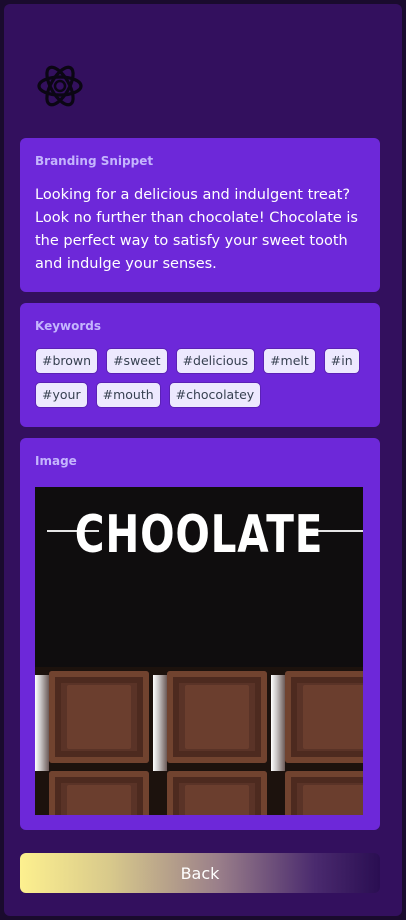 The width and height of the screenshot is (406, 920). Describe the element at coordinates (67, 361) in the screenshot. I see `keyword-chip: #brown` at that location.